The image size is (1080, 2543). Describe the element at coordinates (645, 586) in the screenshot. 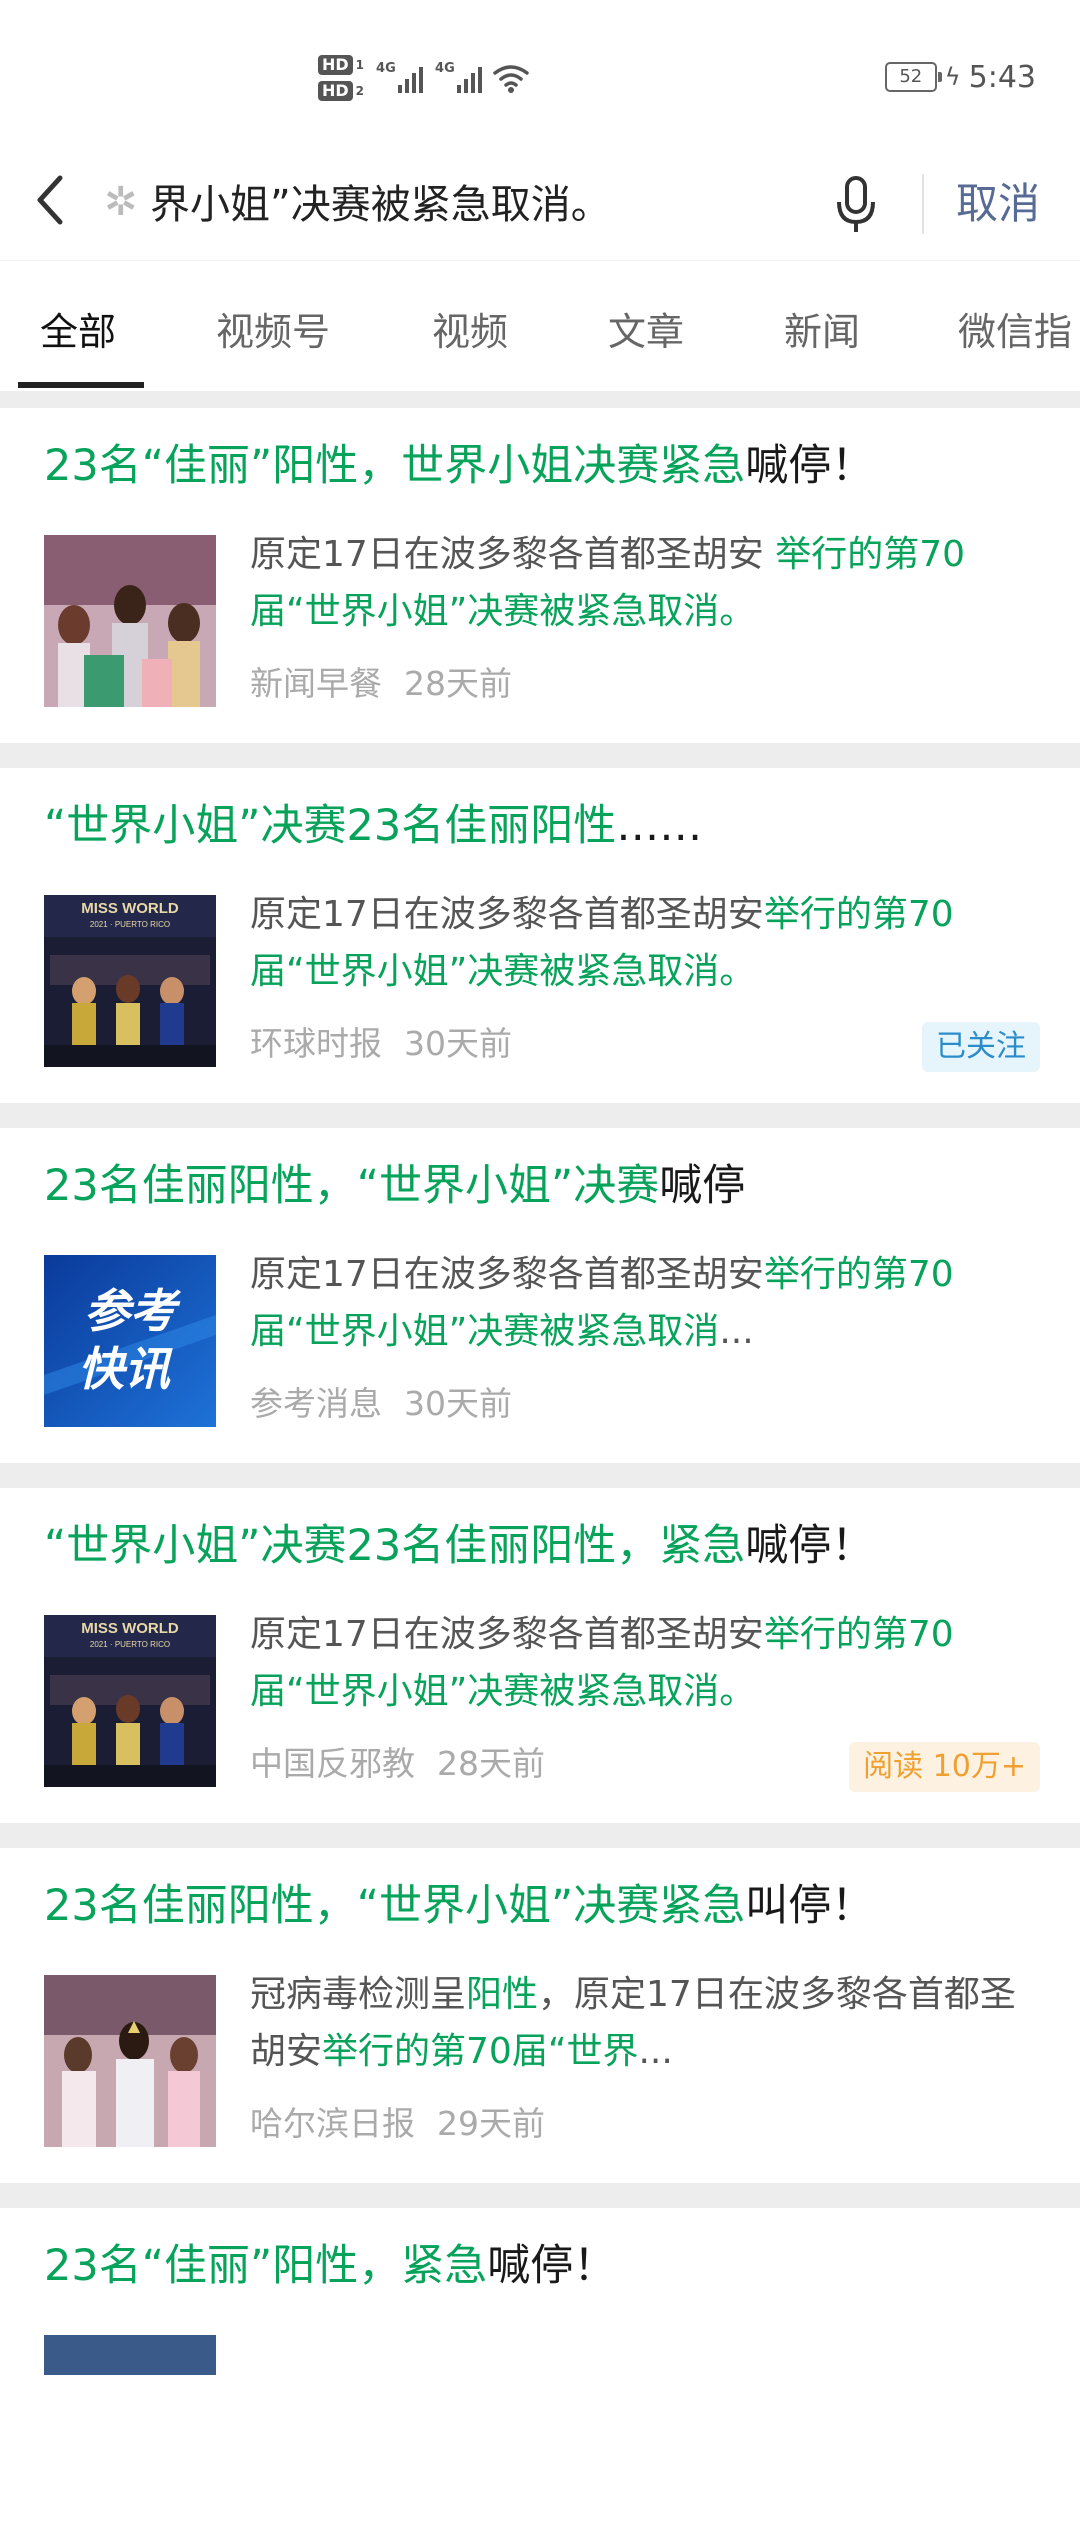

I see `result-description: 原定17日在波多黎各首都圣胡安 举行的第70届“世界小姐”决赛被紧急取消。` at that location.